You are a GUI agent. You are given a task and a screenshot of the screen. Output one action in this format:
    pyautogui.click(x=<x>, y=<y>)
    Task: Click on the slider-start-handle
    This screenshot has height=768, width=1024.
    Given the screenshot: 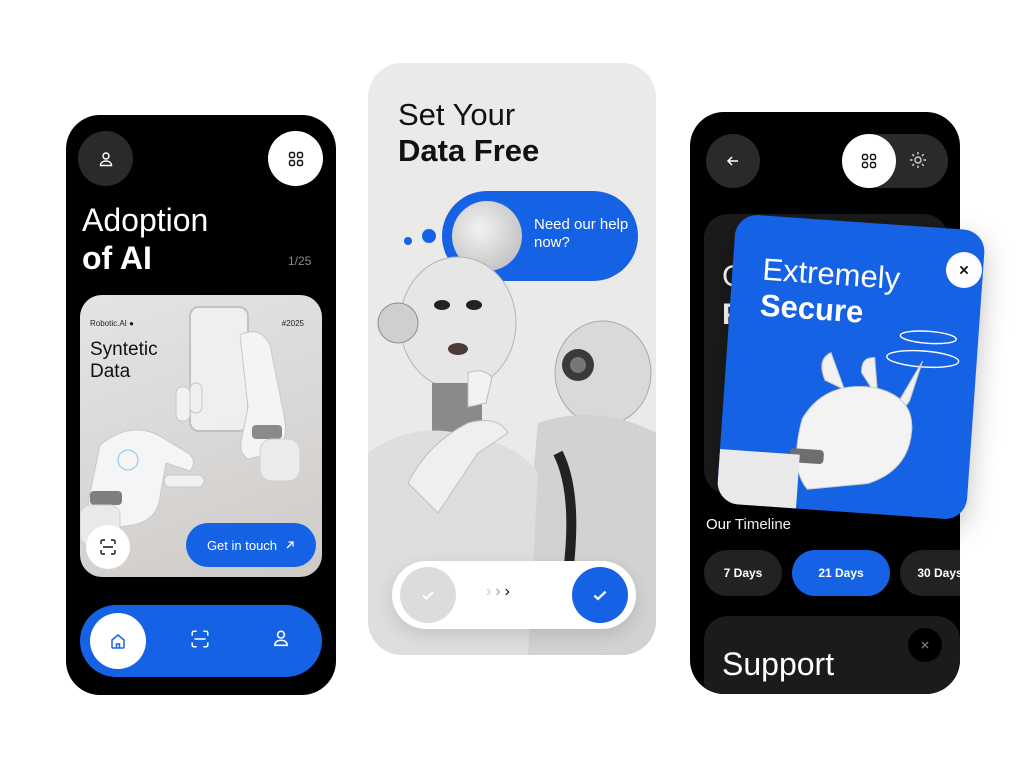 What is the action you would take?
    pyautogui.click(x=428, y=595)
    